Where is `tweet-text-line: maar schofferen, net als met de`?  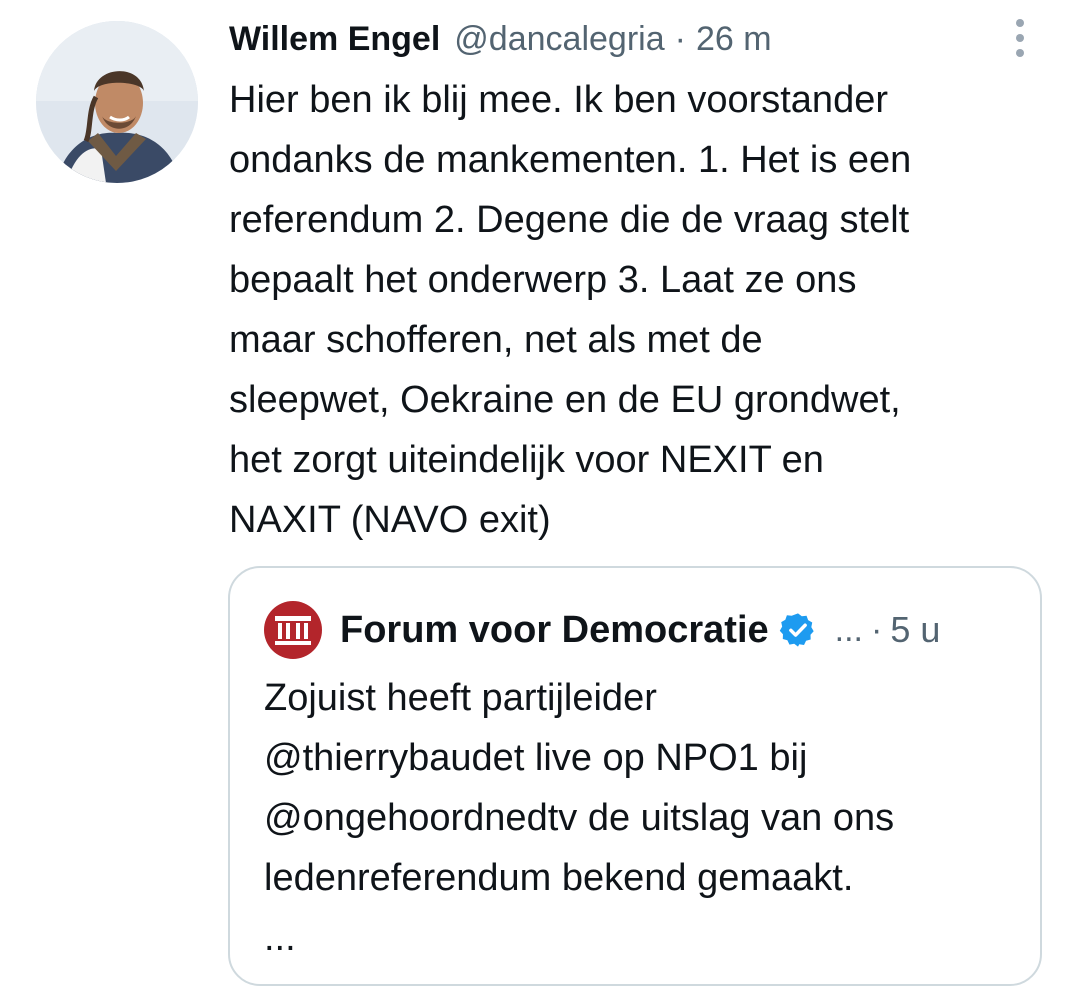 tweet-text-line: maar schofferen, net als met de is located at coordinates (496, 340).